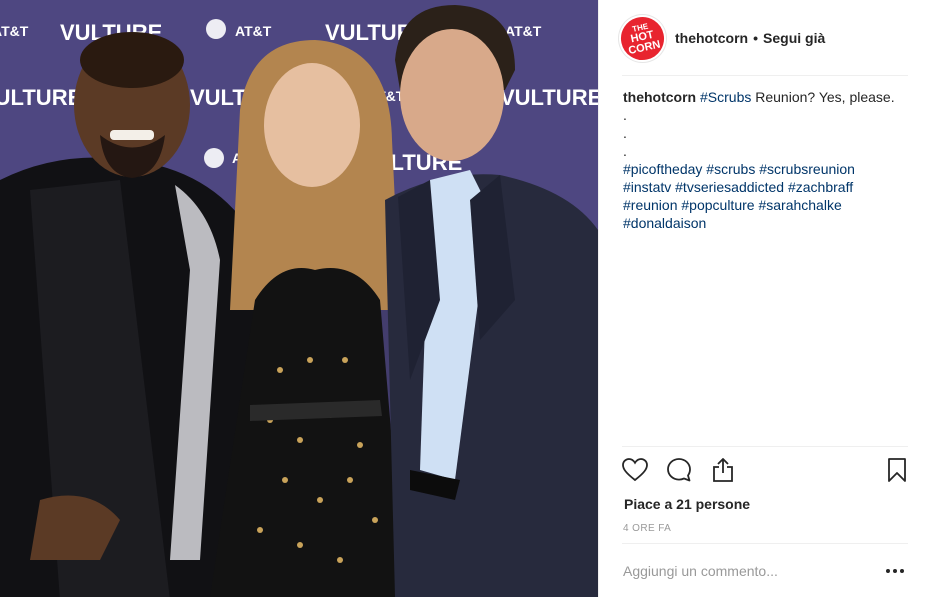 This screenshot has height=597, width=929. I want to click on hashtag-link: #Scrubs, so click(725, 97).